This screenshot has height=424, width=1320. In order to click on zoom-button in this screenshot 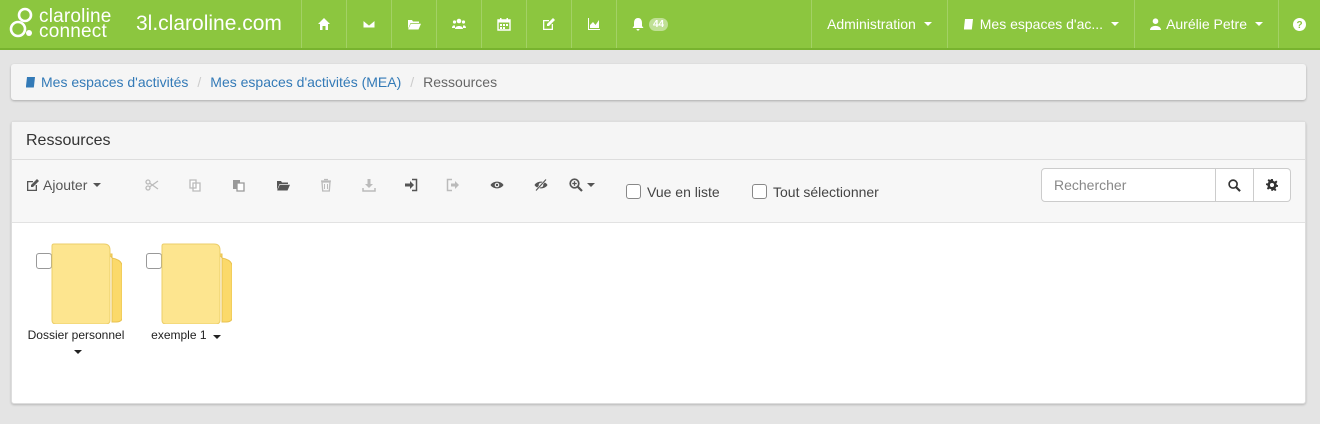, I will do `click(582, 185)`.